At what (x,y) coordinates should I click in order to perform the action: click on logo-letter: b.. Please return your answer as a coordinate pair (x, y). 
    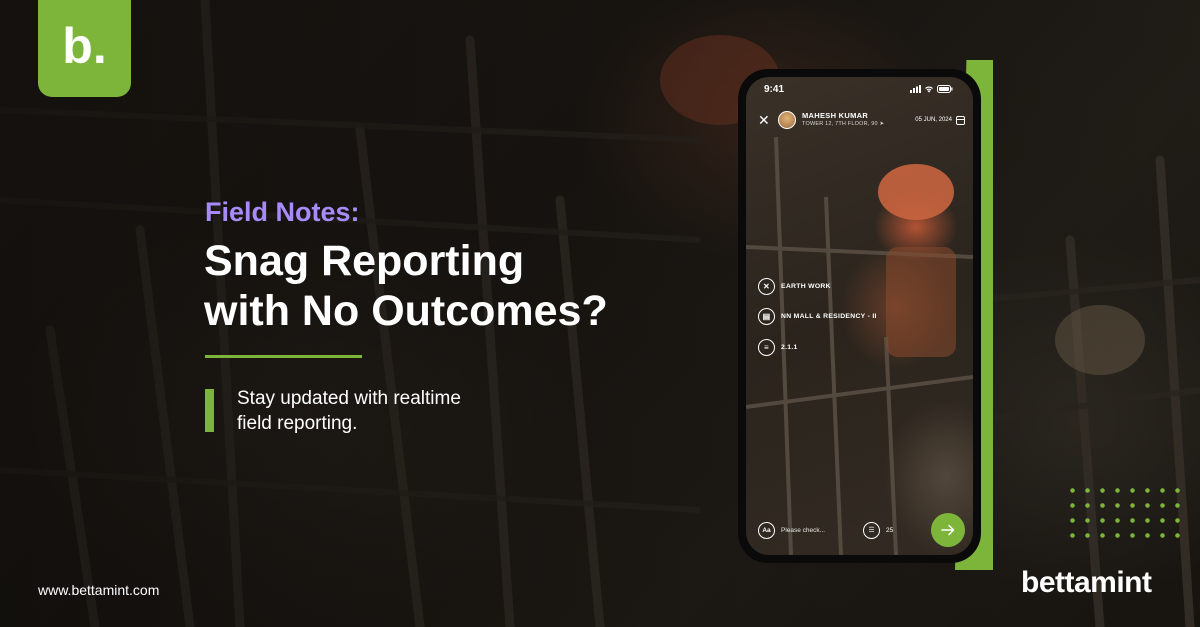
    Looking at the image, I should click on (84, 45).